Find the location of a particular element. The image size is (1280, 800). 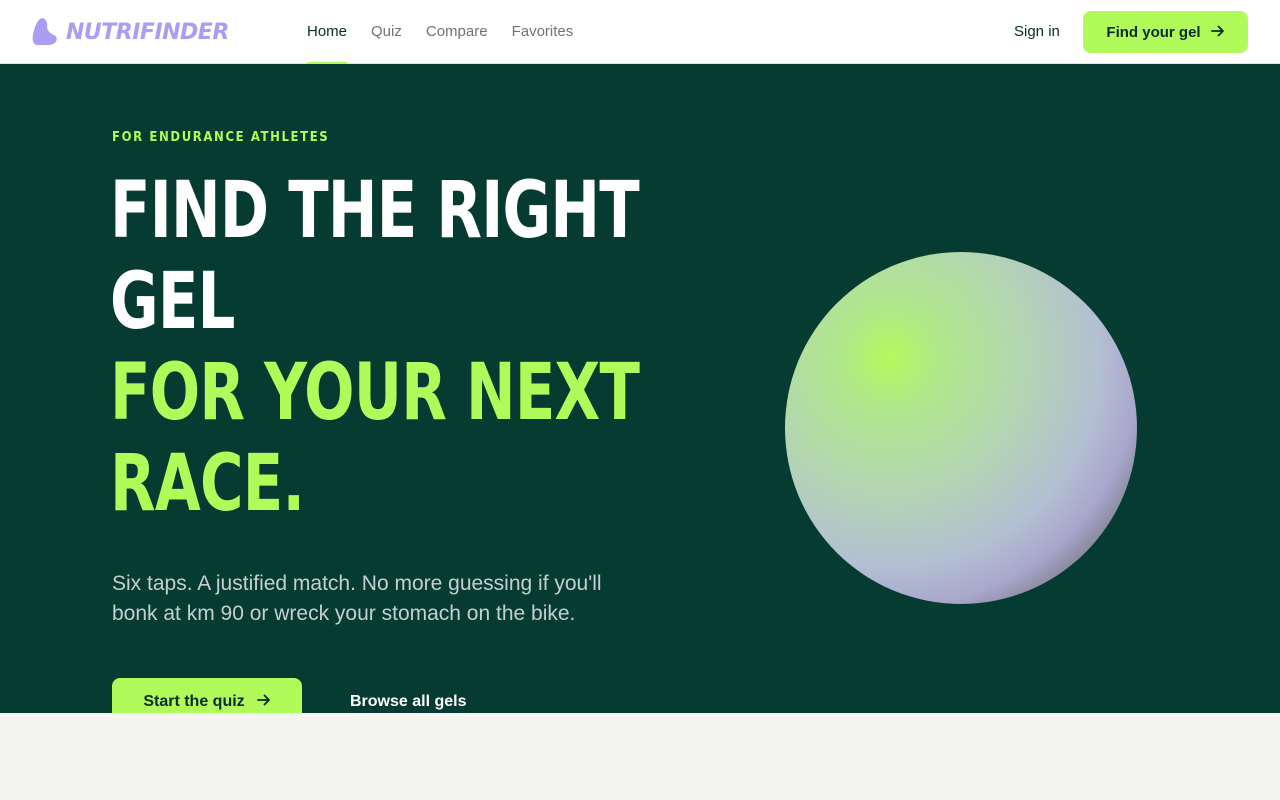

brand-logo: NUTRIFINDER is located at coordinates (130, 32).